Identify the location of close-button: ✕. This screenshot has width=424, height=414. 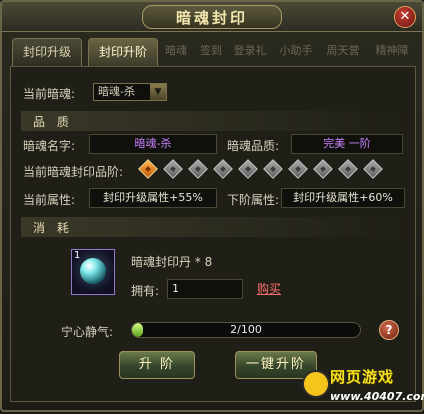
(405, 17).